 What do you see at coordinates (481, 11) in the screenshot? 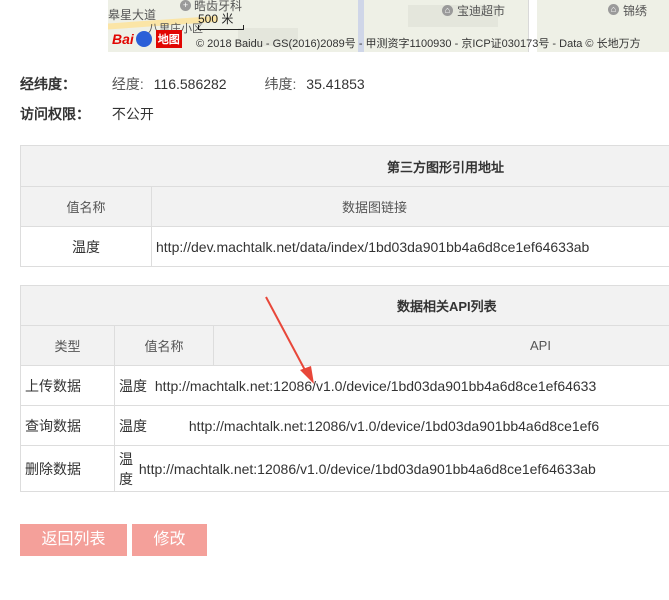
I see `map-label-supermarket: 宝迪超市` at bounding box center [481, 11].